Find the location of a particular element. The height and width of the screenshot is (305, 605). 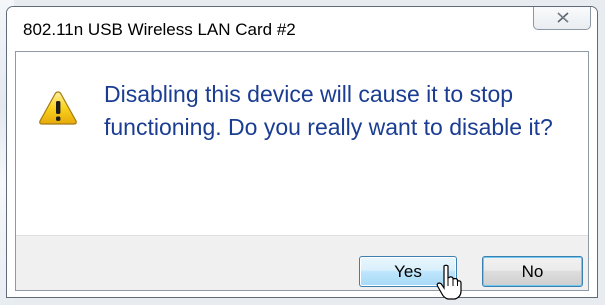

no-button: No is located at coordinates (532, 271).